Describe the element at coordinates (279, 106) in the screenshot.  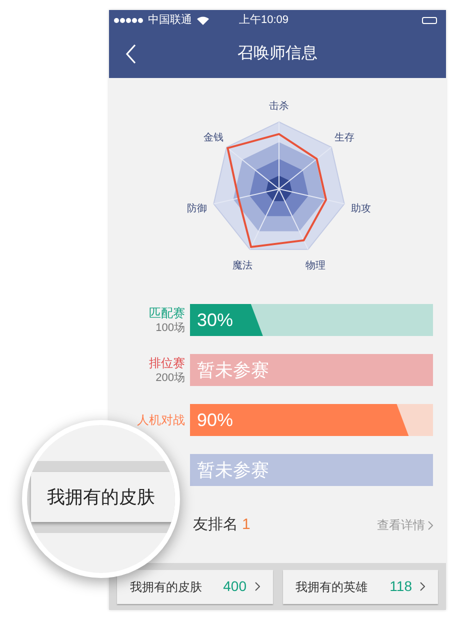
I see `radar-axis-label: 击杀` at that location.